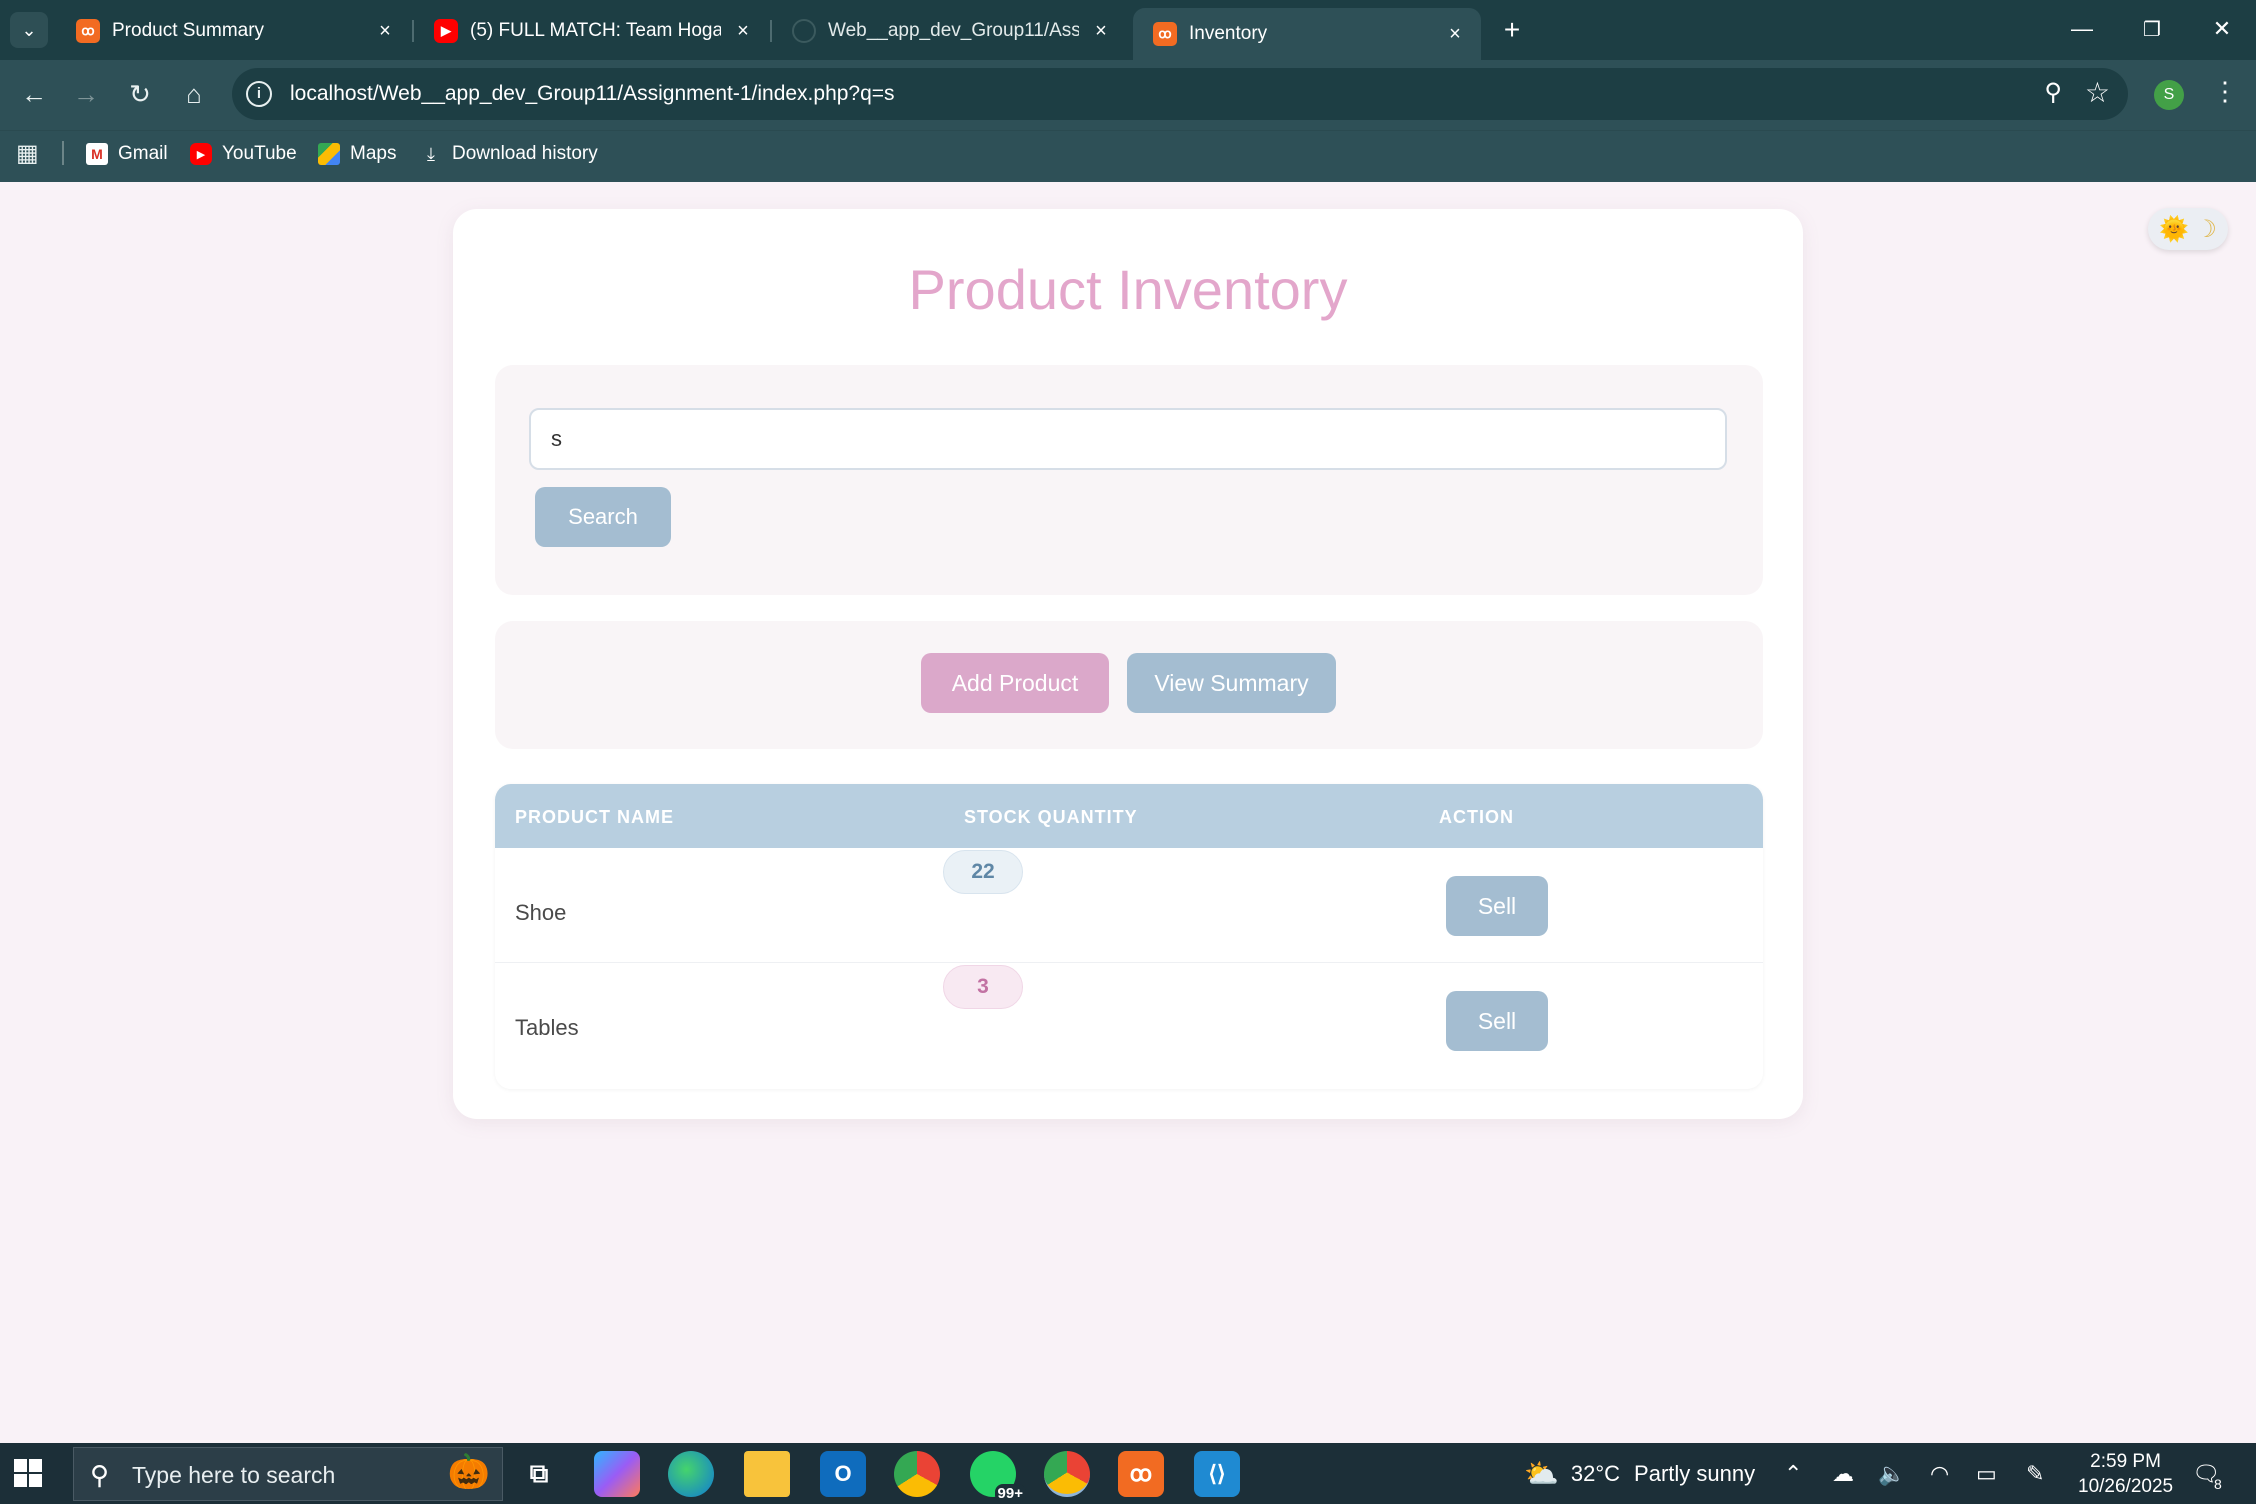 The height and width of the screenshot is (1504, 2256). I want to click on table-header: PRODUCT NAME STOCK QUANTITY ACTION, so click(1129, 816).